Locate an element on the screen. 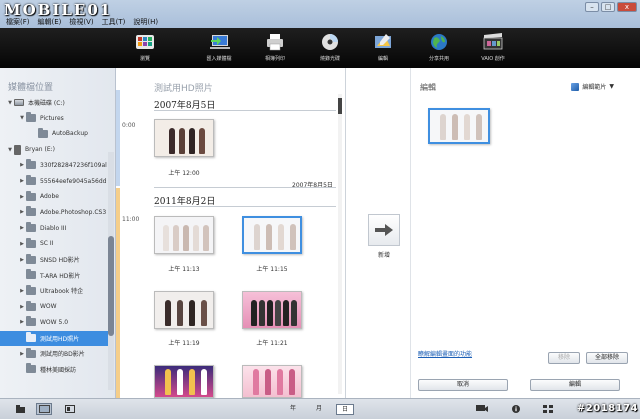  folder-tree-label: AutoBackup is located at coordinates (70, 134).